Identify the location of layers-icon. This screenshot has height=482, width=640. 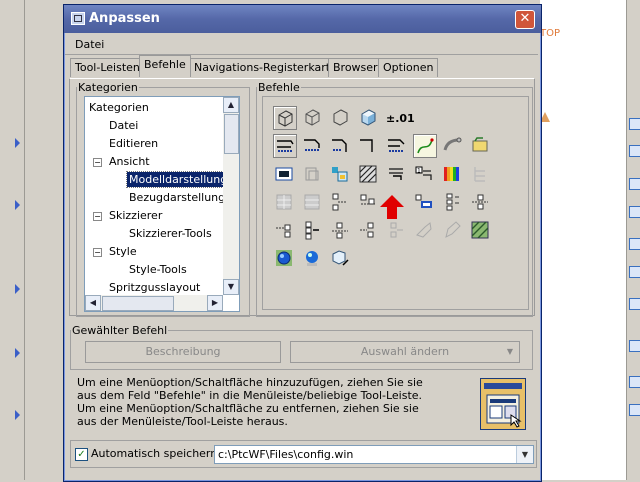
(340, 174).